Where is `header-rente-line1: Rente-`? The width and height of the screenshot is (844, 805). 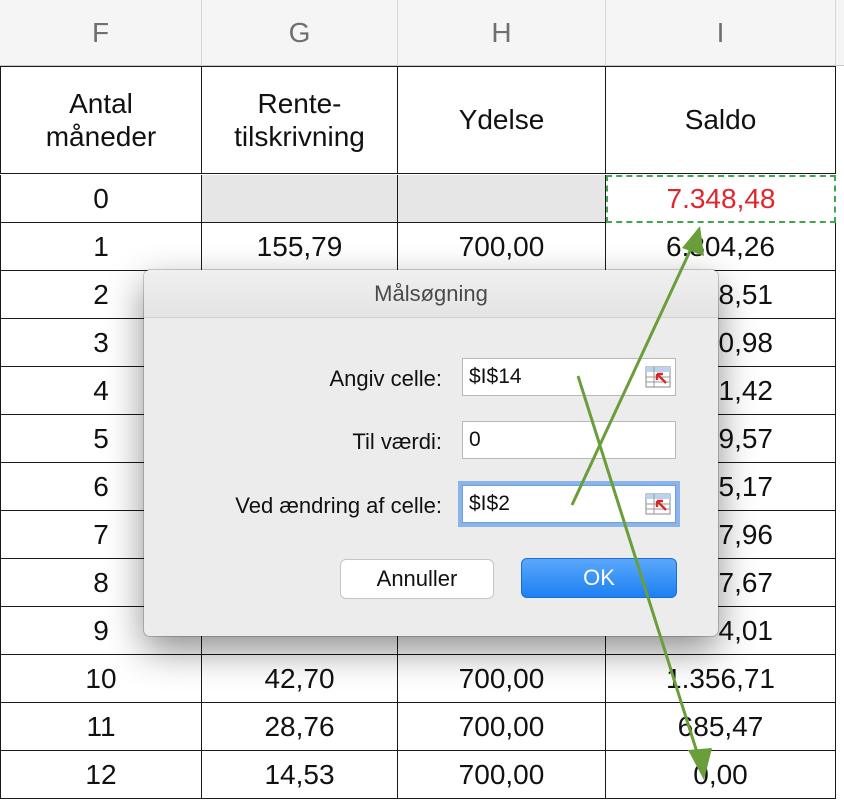
header-rente-line1: Rente- is located at coordinates (299, 103).